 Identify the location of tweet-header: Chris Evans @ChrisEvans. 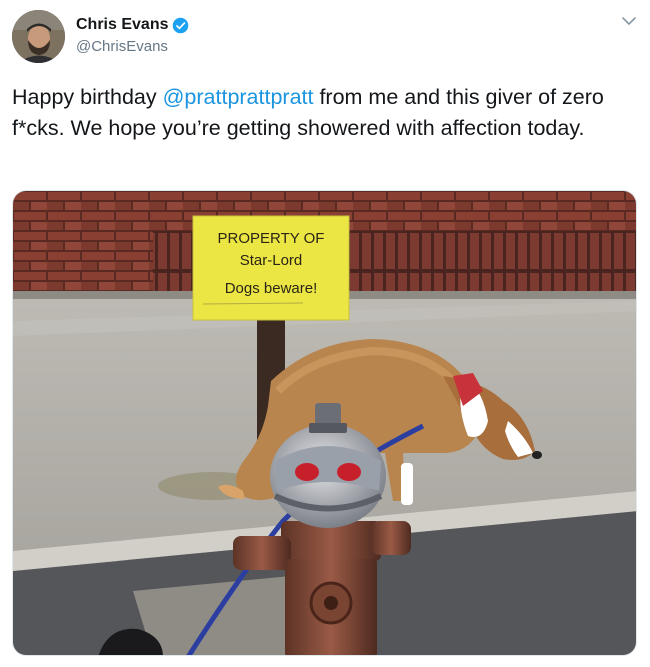
(325, 37).